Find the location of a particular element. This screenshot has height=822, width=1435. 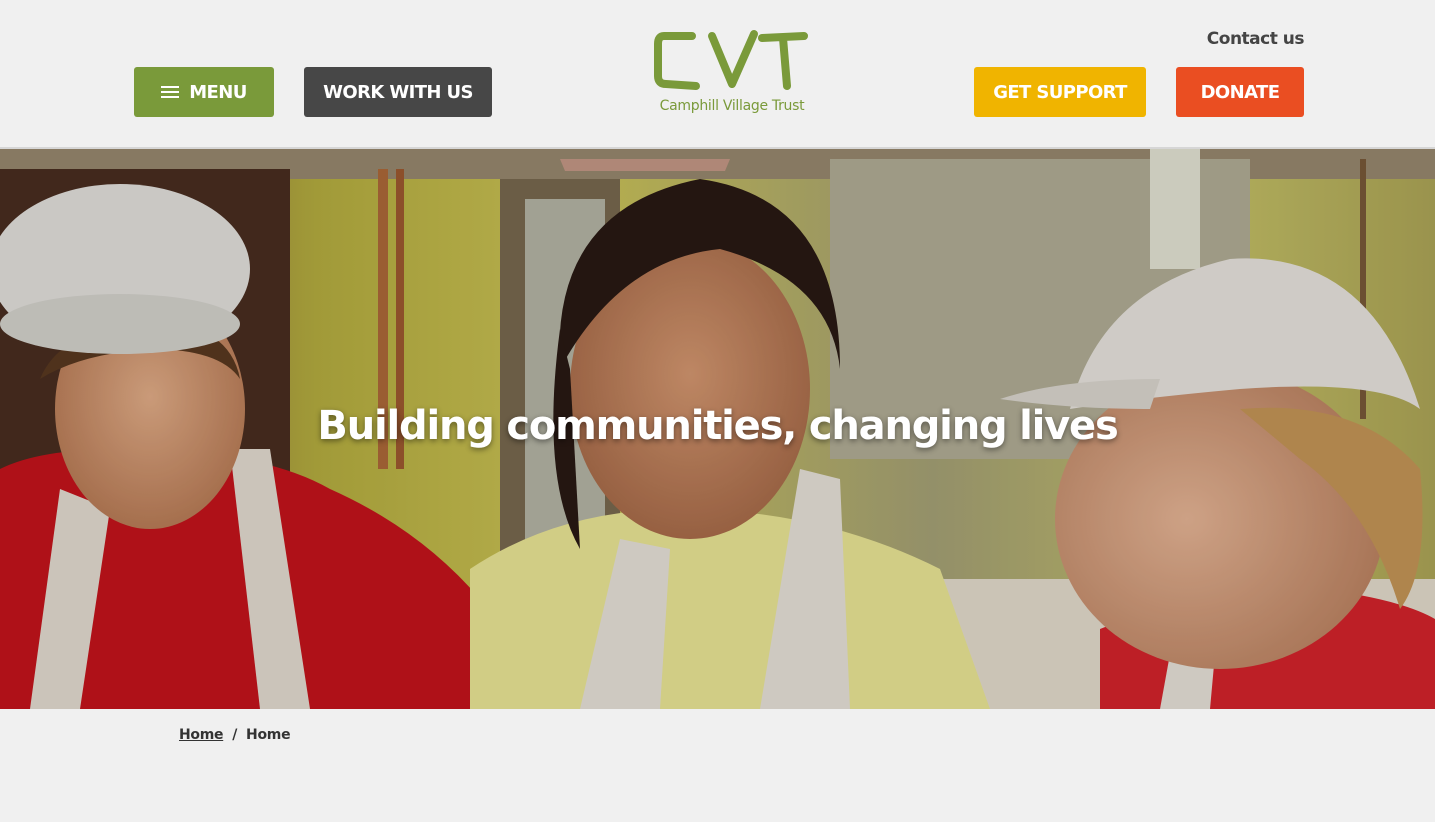

breadcrumb: Home / Home is located at coordinates (235, 735).